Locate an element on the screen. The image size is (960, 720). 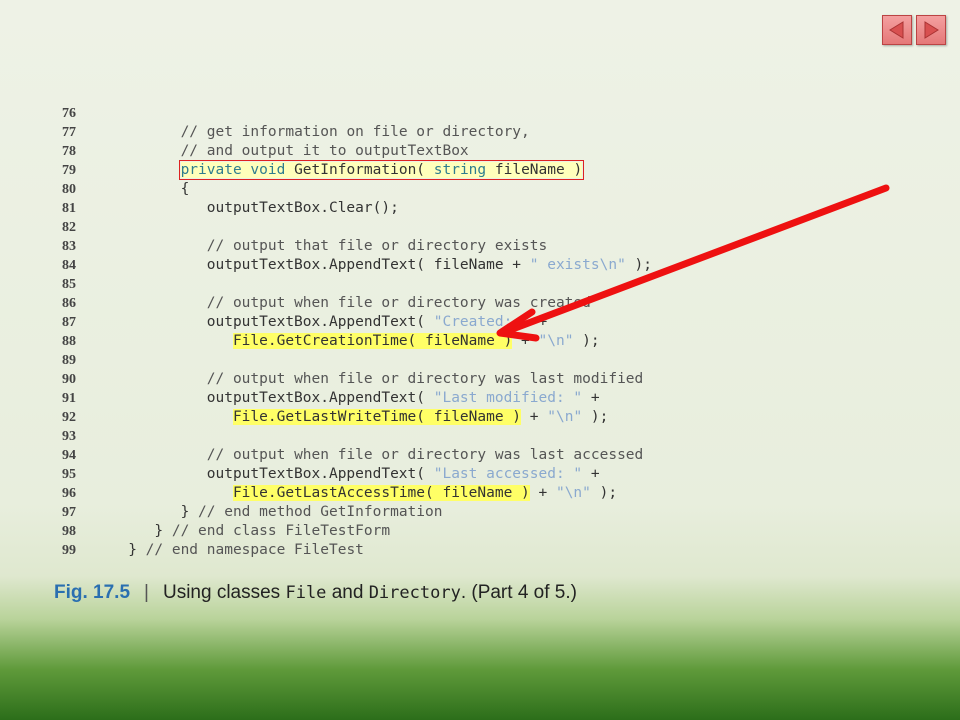
code-line: 97 } // end method GetInformation is located at coordinates (357, 512).